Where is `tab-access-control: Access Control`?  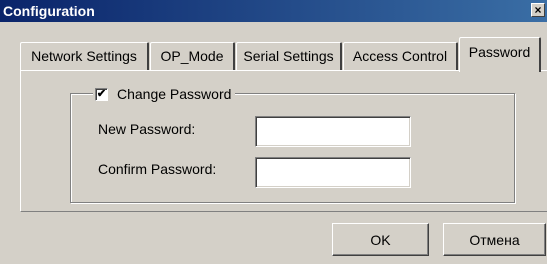 tab-access-control: Access Control is located at coordinates (400, 56).